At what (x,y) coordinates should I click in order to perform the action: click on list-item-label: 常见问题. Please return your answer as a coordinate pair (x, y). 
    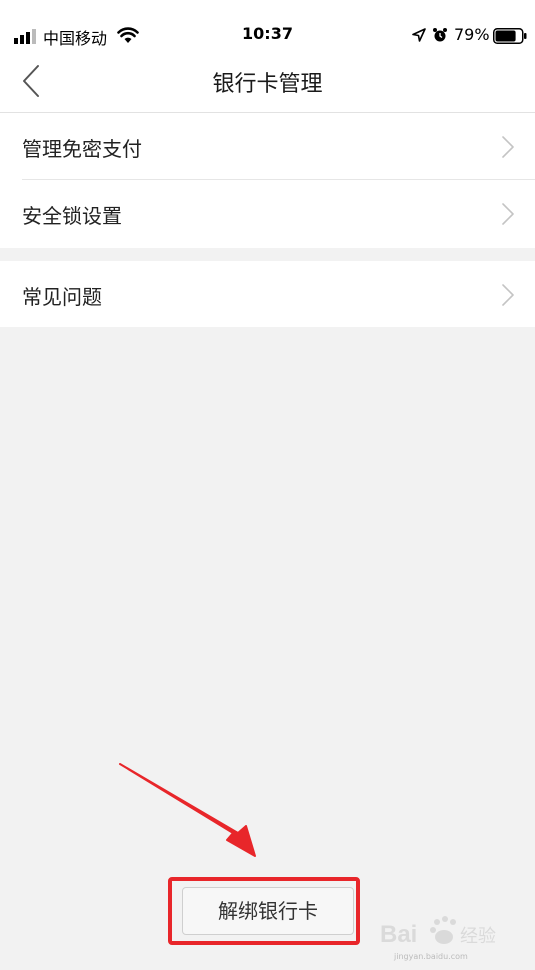
    Looking at the image, I should click on (62, 297).